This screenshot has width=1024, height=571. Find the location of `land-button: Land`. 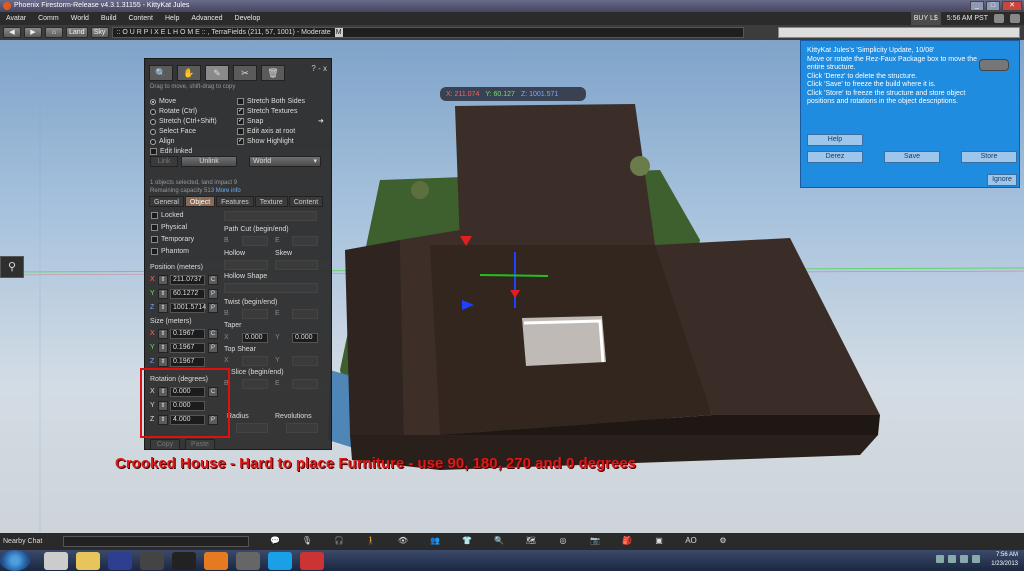

land-button: Land is located at coordinates (77, 32).